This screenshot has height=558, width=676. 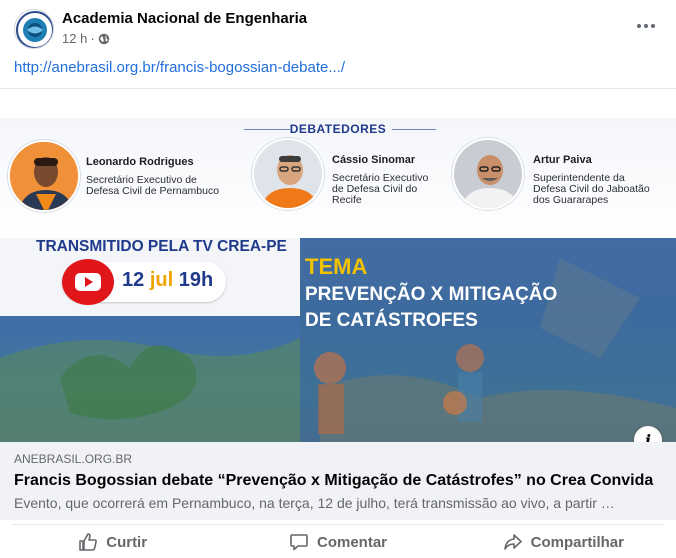 What do you see at coordinates (196, 280) in the screenshot?
I see `event-time: 19h` at bounding box center [196, 280].